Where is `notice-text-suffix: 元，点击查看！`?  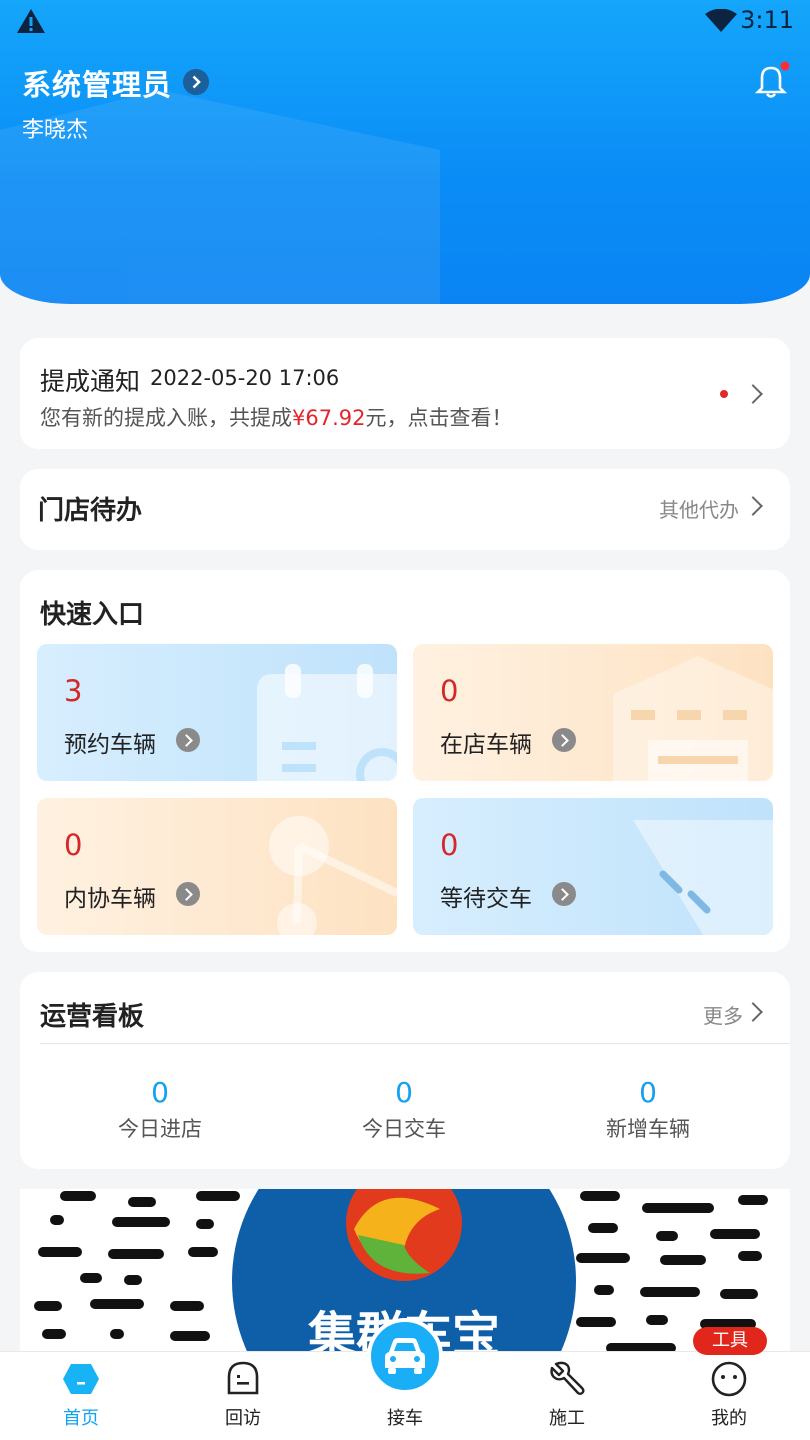 notice-text-suffix: 元，点击查看！ is located at coordinates (439, 418).